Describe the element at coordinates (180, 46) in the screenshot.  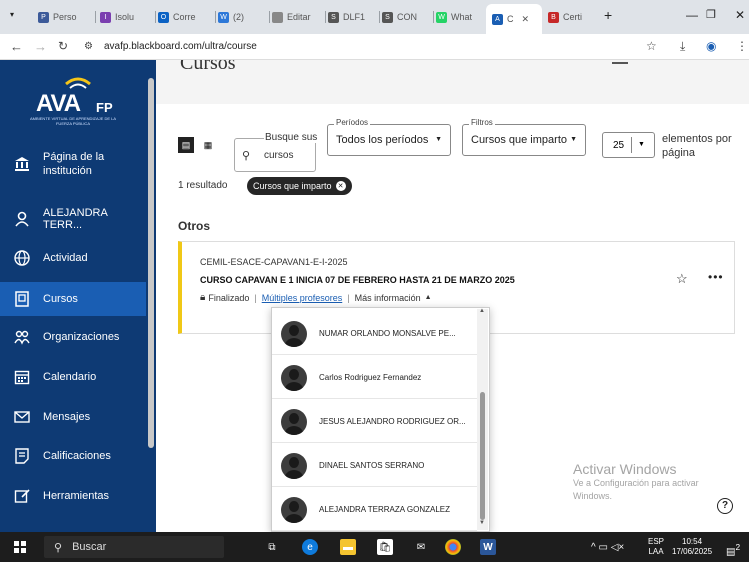
I see `url-field: avafp.blackboard.com/ultra/course` at that location.